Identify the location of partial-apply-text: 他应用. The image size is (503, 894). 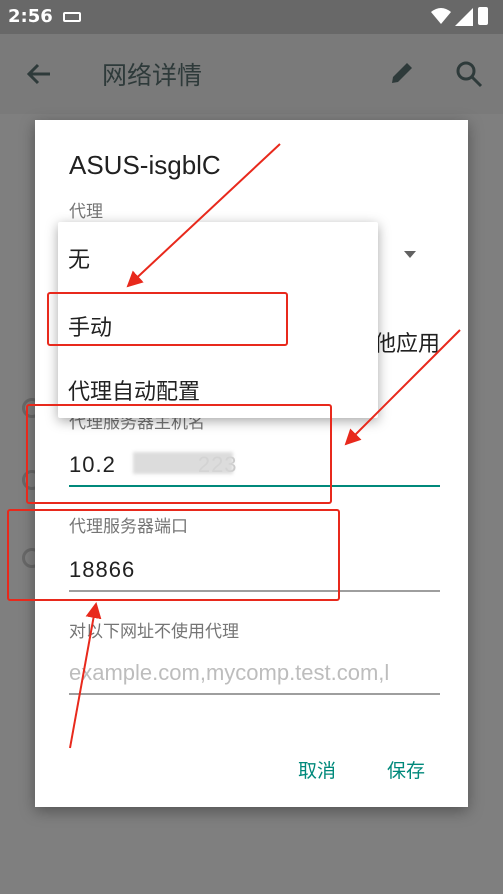
(407, 344).